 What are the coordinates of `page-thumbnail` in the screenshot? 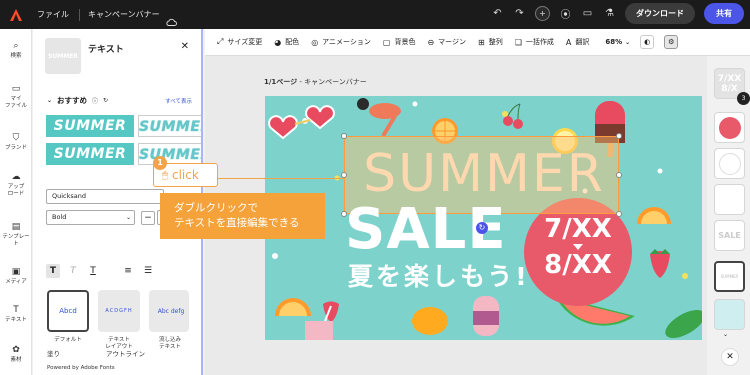 It's located at (729, 199).